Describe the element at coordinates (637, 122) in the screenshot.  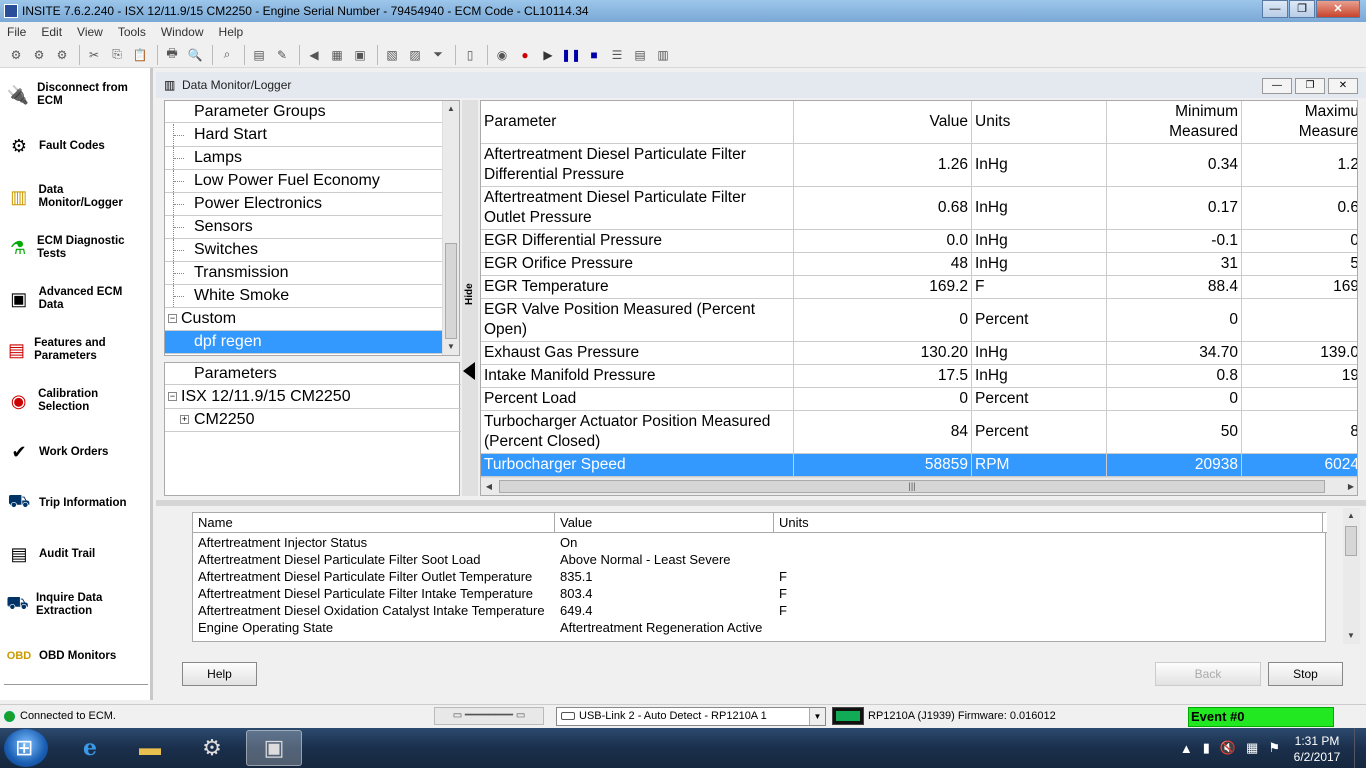
I see `column-header-parameter: Parameter` at that location.